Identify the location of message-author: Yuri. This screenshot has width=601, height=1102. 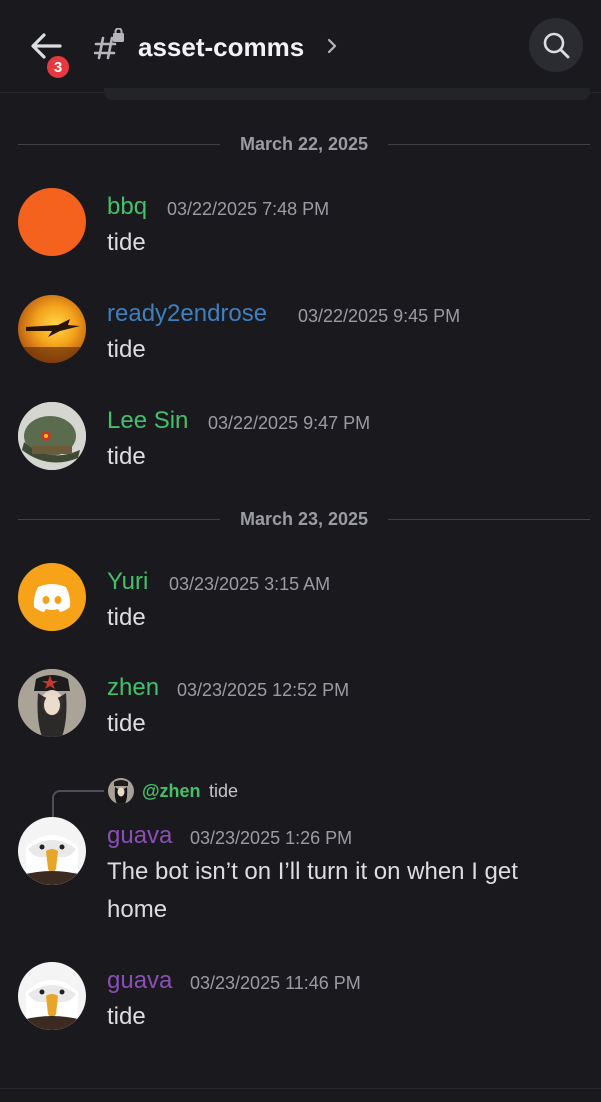
(127, 582).